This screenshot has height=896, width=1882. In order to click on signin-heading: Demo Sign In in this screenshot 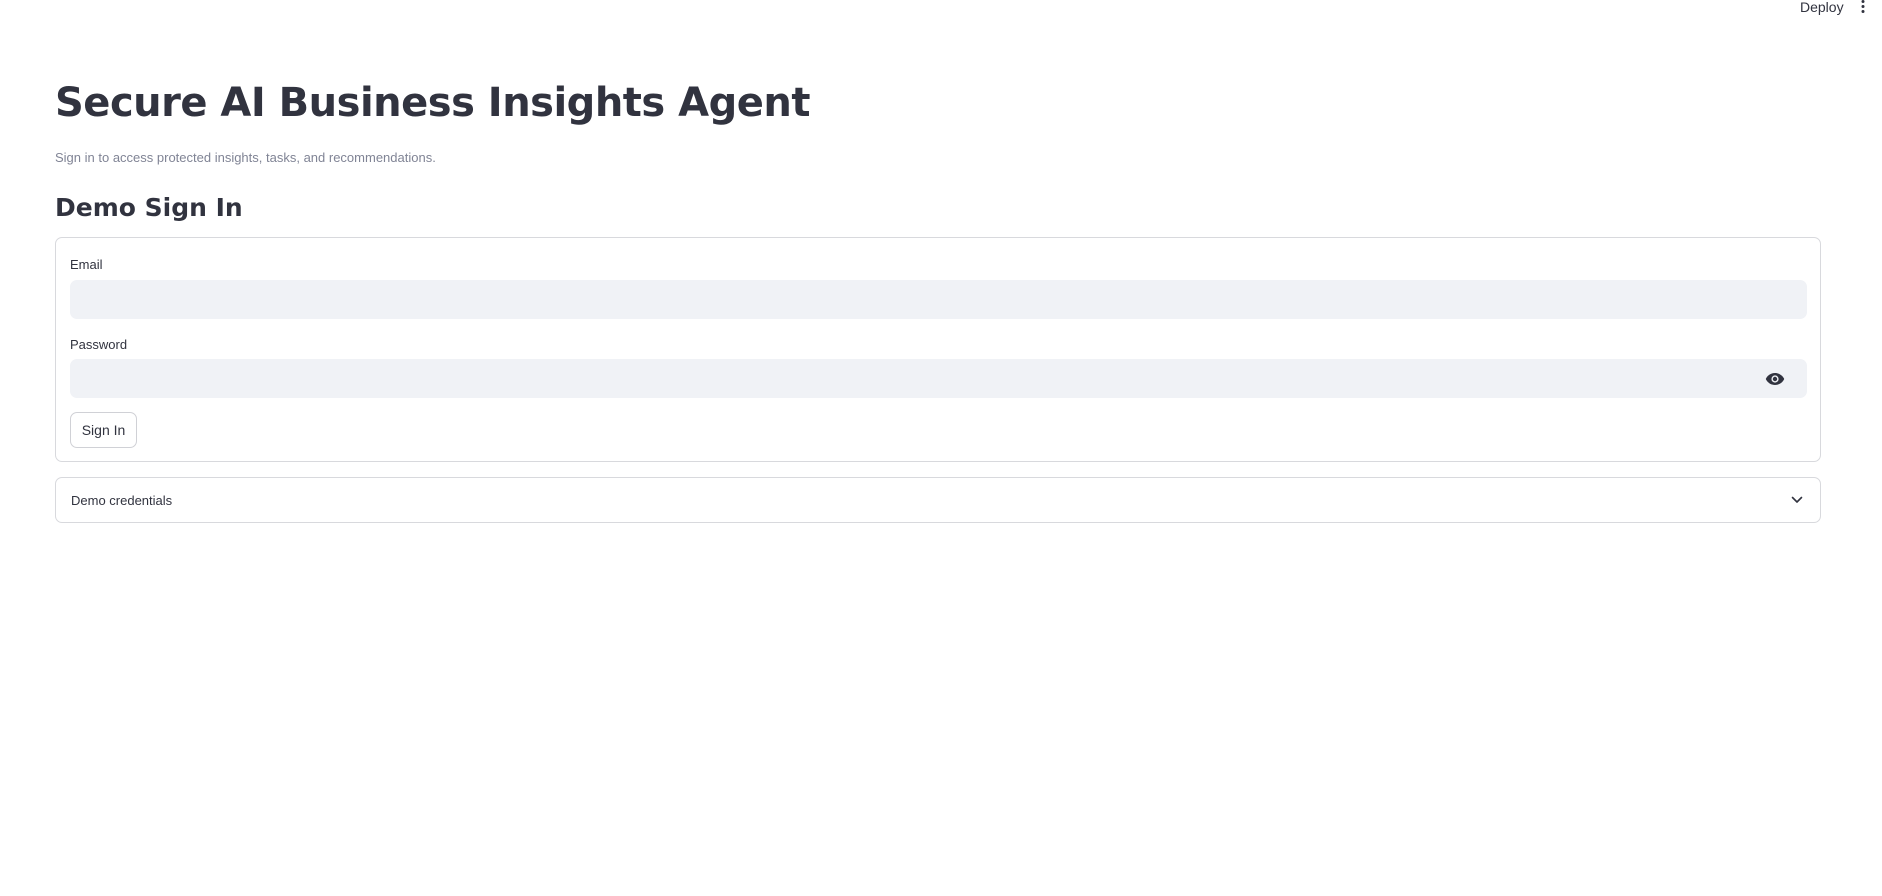, I will do `click(149, 207)`.